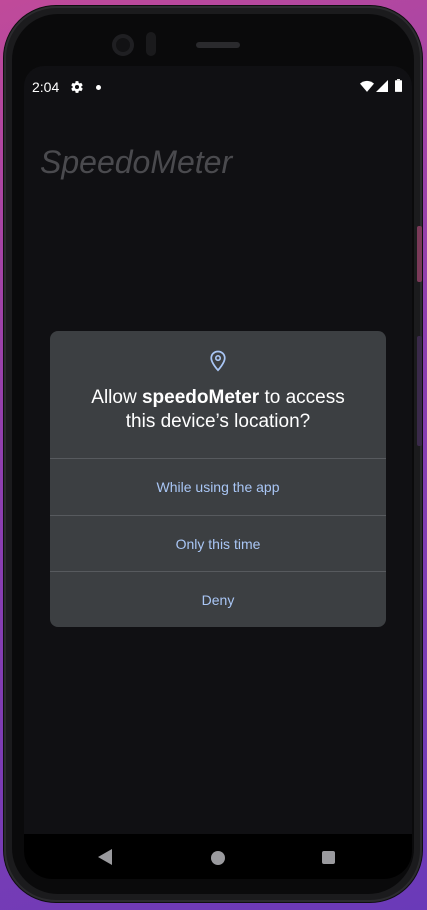 The width and height of the screenshot is (427, 910). I want to click on battery-icon, so click(398, 85).